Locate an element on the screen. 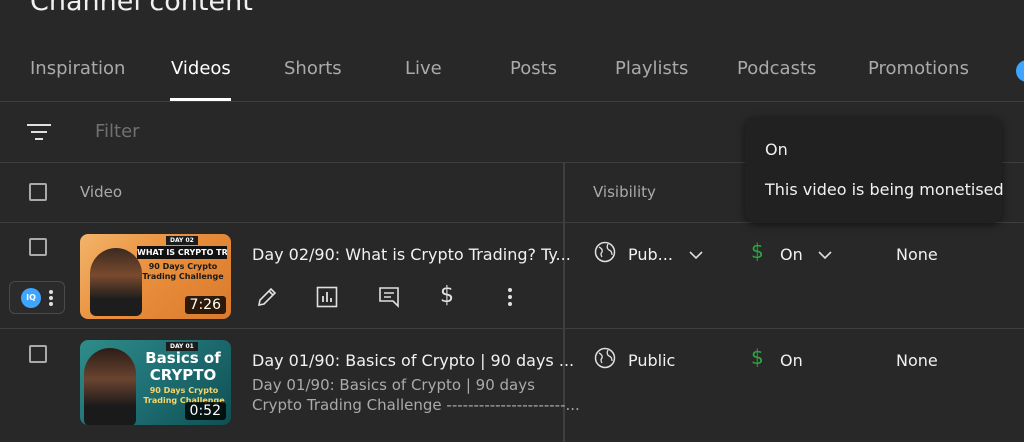 This screenshot has width=1024, height=442. tab-inspiration: Inspiration is located at coordinates (77, 68).